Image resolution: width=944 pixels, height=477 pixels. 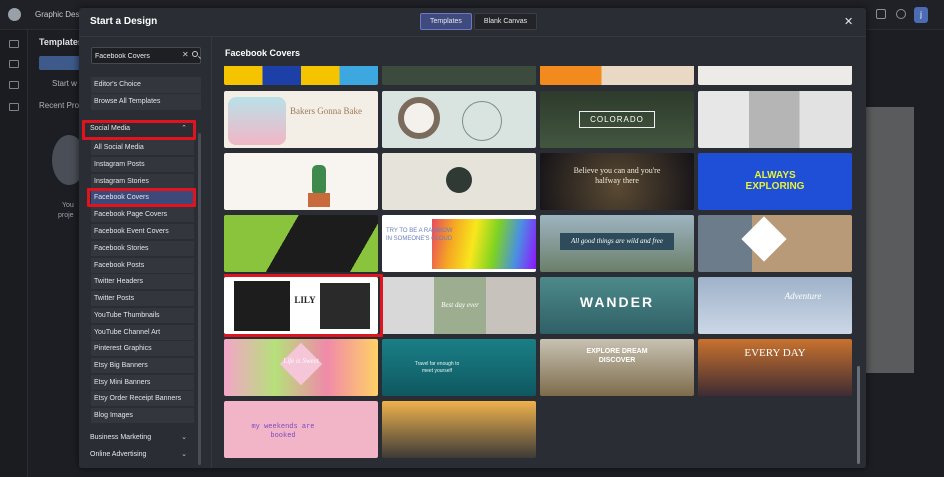 What do you see at coordinates (858, 415) in the screenshot?
I see `content-scrollbar` at bounding box center [858, 415].